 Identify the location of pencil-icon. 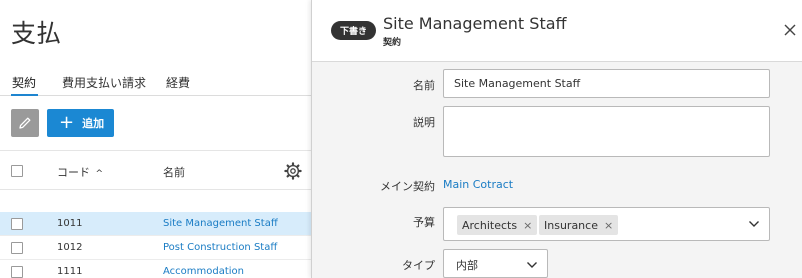
(25, 123).